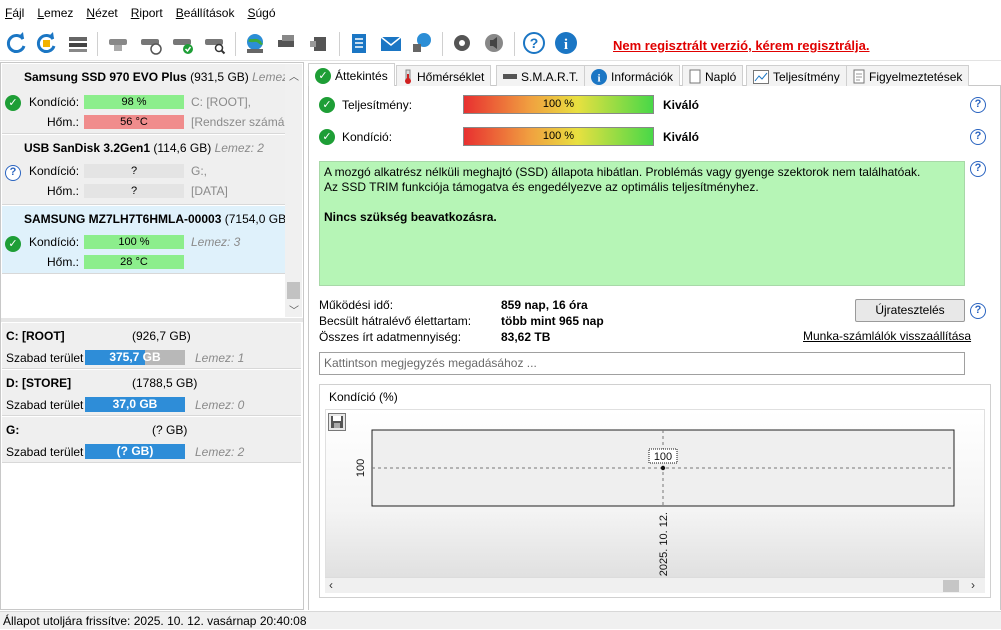  What do you see at coordinates (199, 171) in the screenshot?
I see `disk-volumes: G:,` at bounding box center [199, 171].